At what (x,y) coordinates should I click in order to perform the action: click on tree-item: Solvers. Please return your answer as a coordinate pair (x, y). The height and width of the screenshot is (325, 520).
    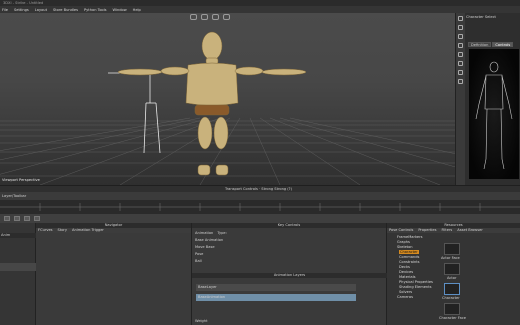
    Looking at the image, I should click on (405, 292).